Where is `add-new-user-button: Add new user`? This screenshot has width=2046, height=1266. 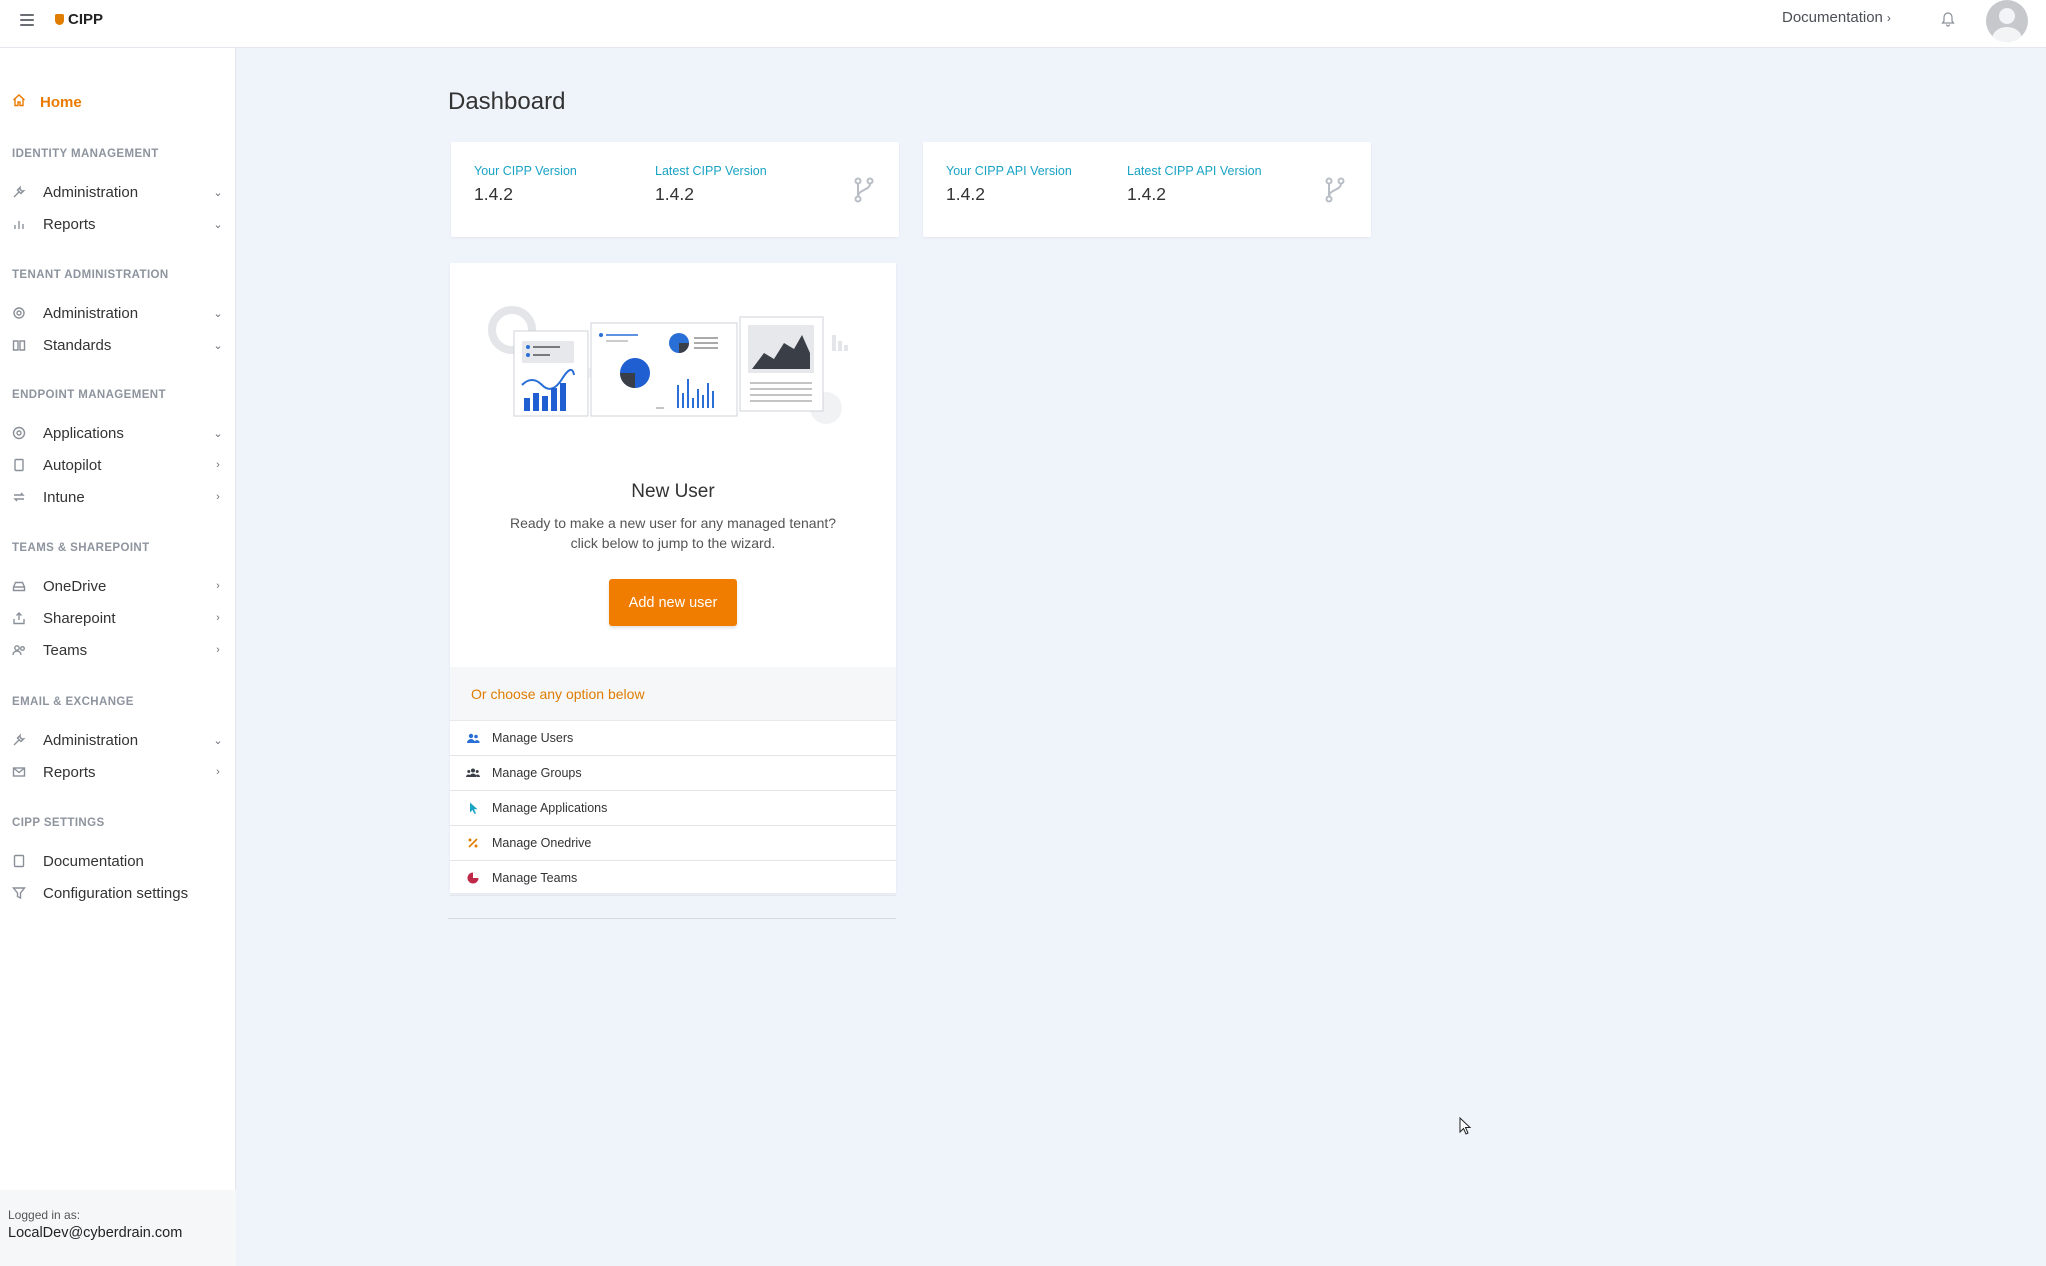
add-new-user-button: Add new user is located at coordinates (673, 602).